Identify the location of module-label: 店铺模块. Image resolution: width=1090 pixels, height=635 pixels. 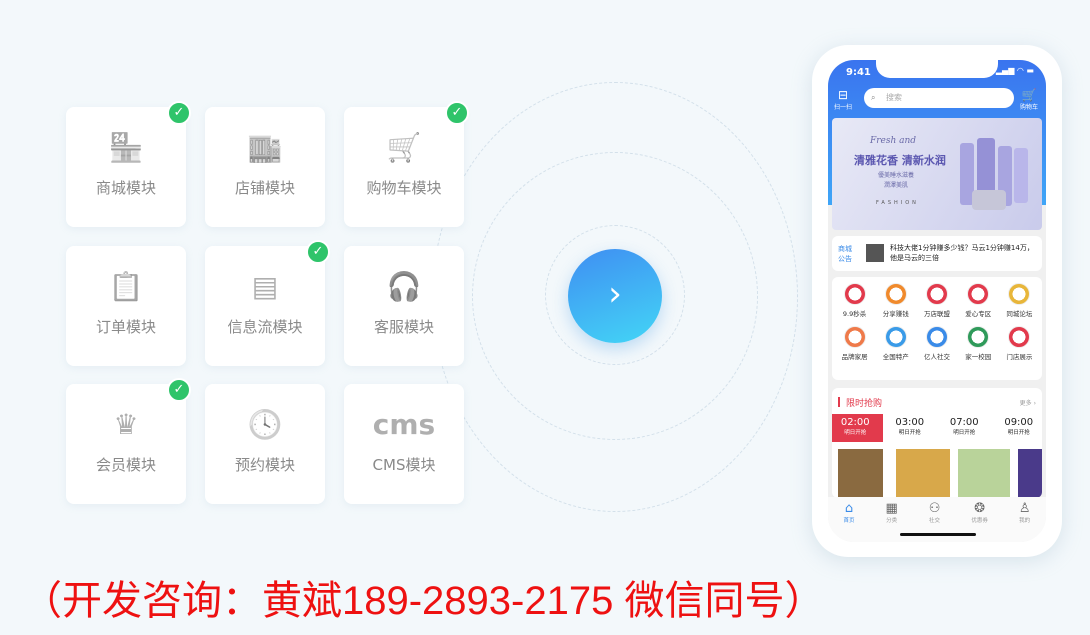
(264, 188).